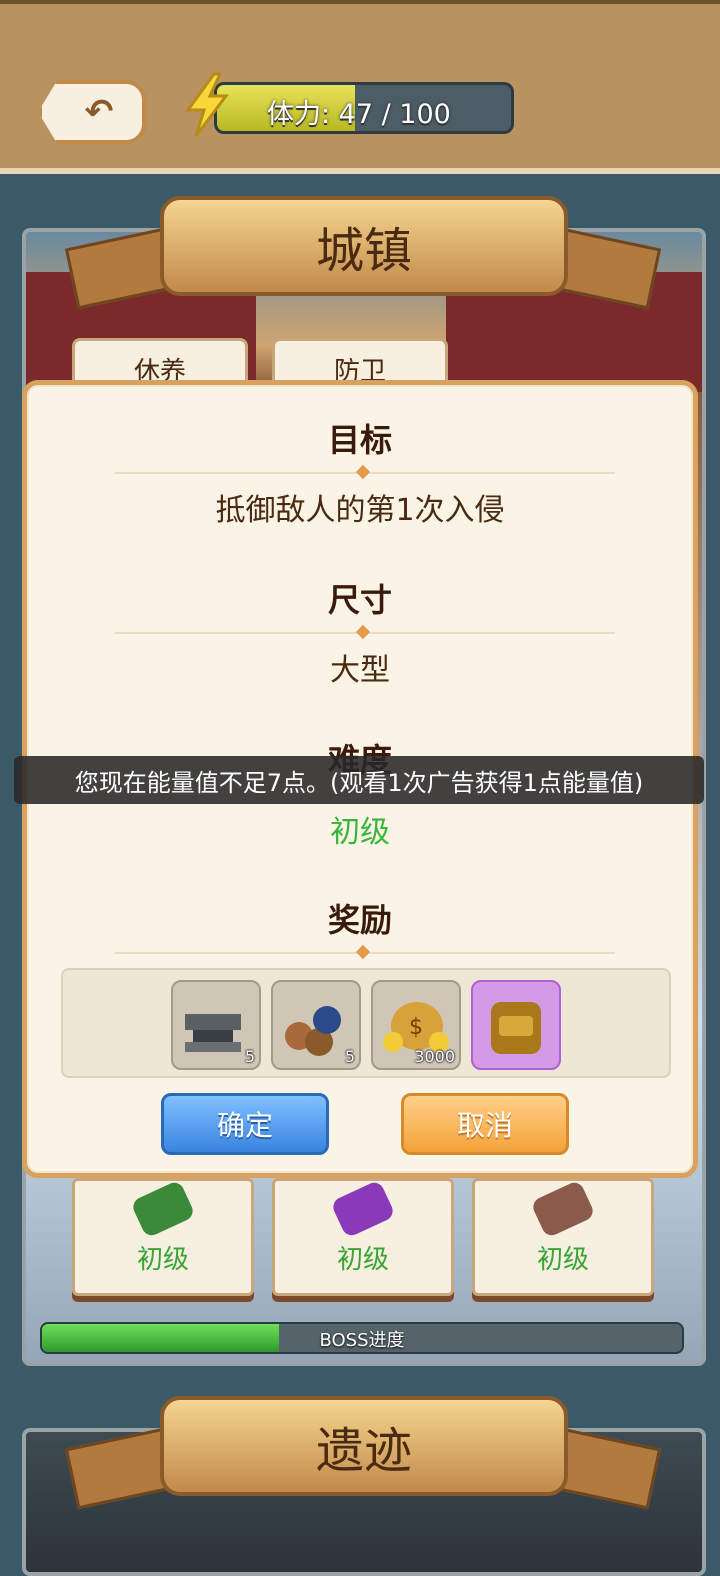 The height and width of the screenshot is (1576, 720). Describe the element at coordinates (359, 780) in the screenshot. I see `toast-message: 您现在能量值不足7点。(观看1次广告获得1点能量值)` at that location.